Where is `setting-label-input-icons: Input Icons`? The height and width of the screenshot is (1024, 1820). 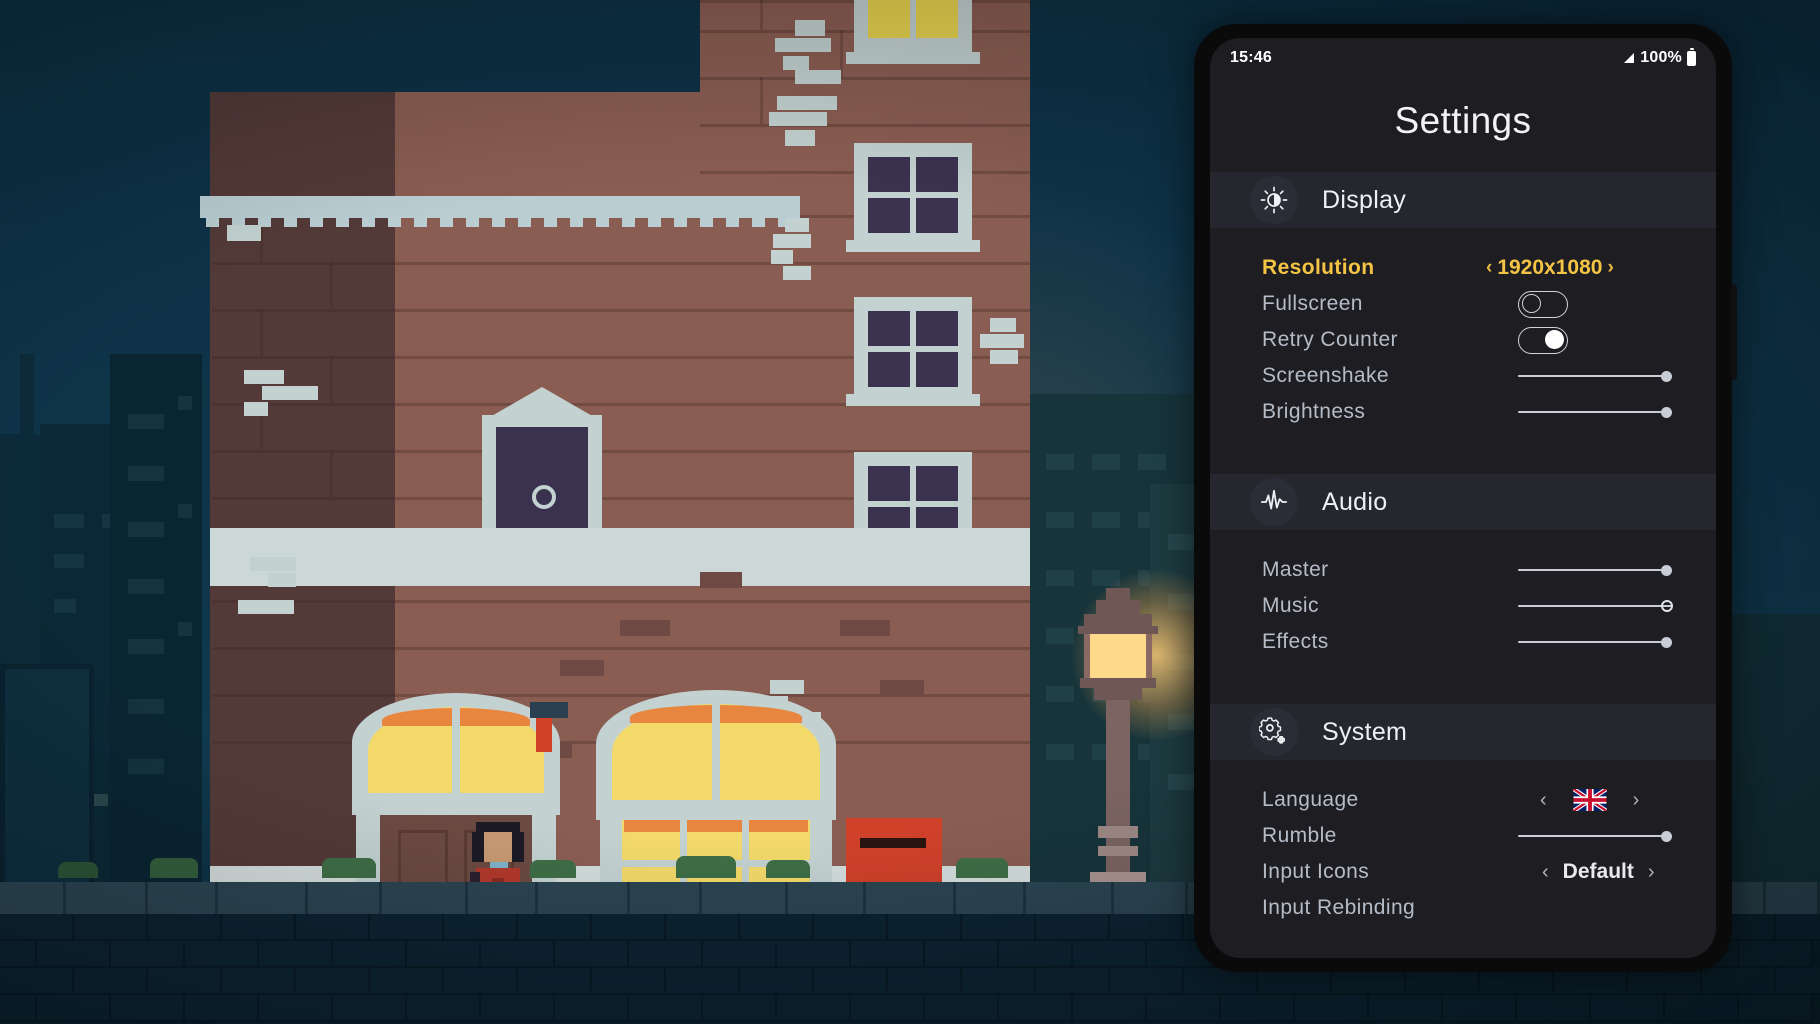
setting-label-input-icons: Input Icons is located at coordinates (1316, 871).